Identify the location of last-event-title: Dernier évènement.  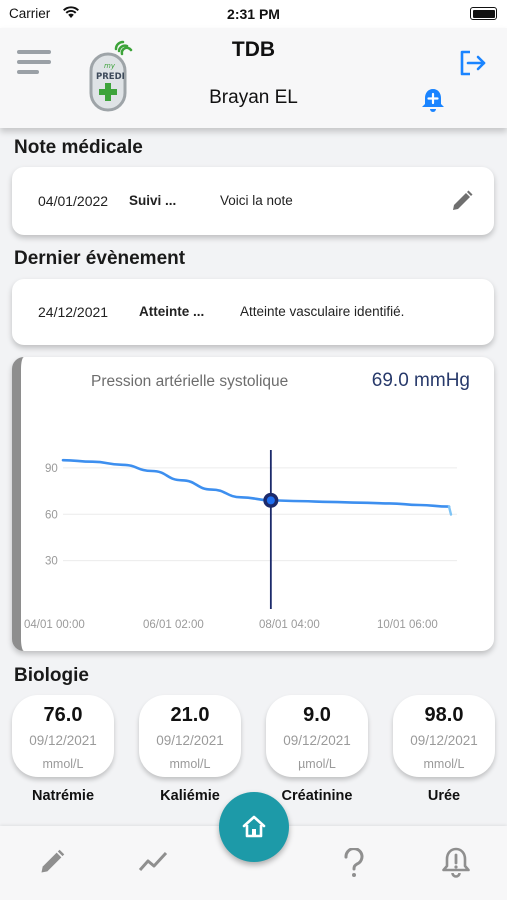
(100, 258).